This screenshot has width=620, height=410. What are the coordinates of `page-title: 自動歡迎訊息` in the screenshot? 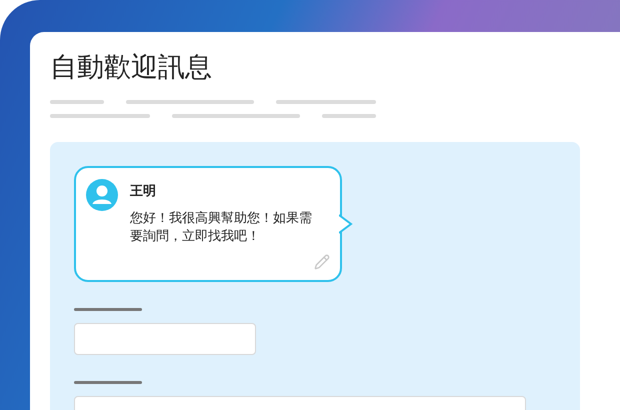 It's located at (131, 68).